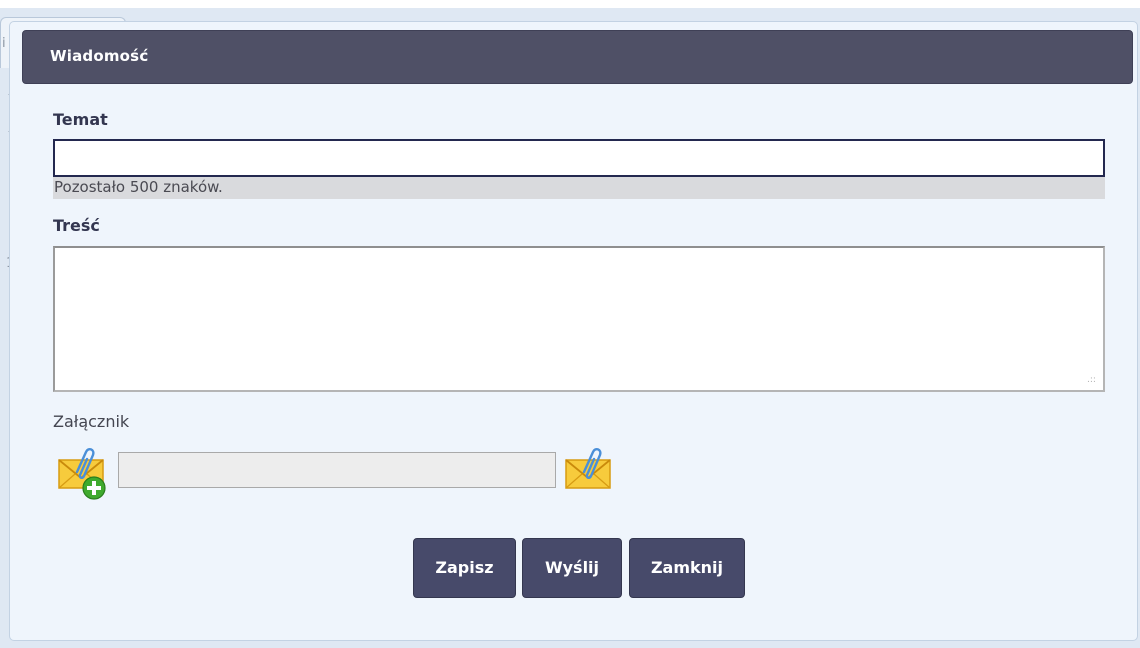 This screenshot has height=648, width=1140. I want to click on background-fragment-text: i, so click(4, 43).